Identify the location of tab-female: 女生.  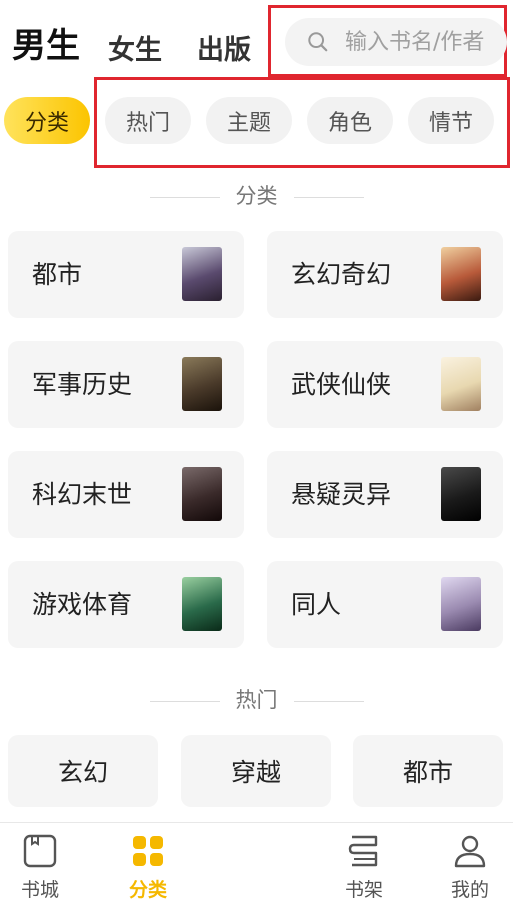
(135, 47).